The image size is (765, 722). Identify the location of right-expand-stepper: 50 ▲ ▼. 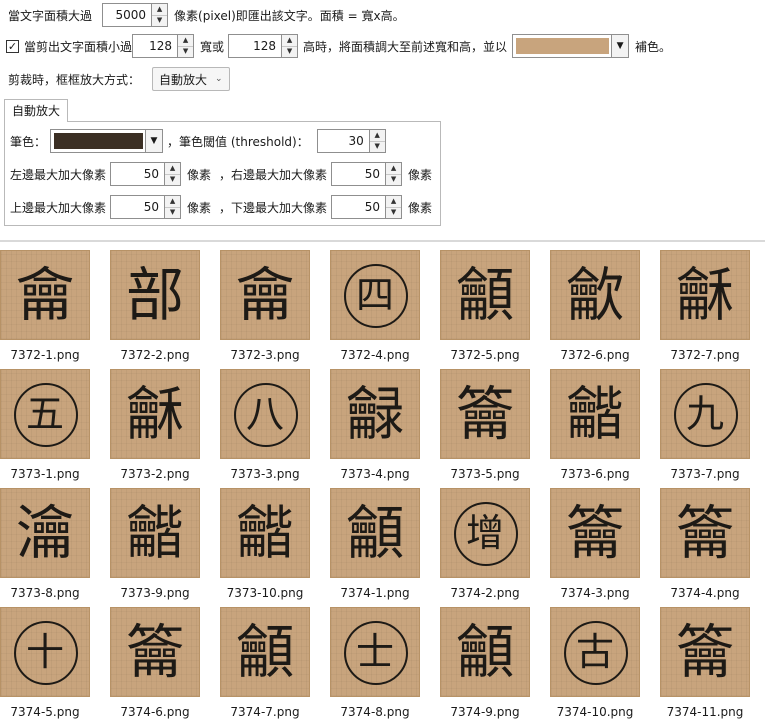
(367, 174).